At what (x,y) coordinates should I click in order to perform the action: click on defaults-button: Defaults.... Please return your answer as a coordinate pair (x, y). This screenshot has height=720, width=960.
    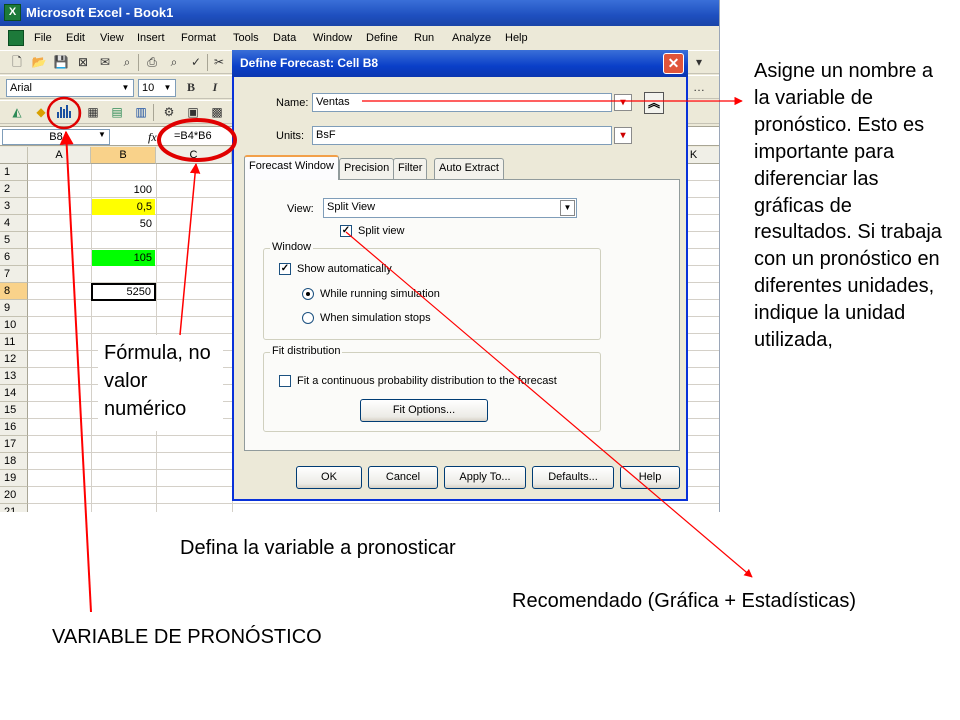
    Looking at the image, I should click on (573, 477).